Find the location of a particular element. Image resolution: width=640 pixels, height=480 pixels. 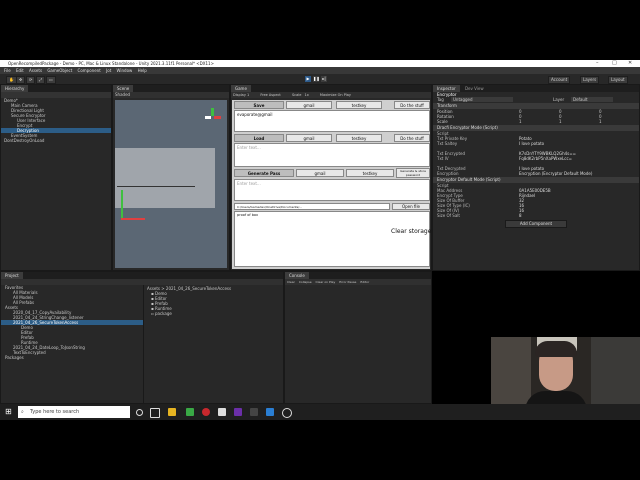

gmail-button-3: gmail is located at coordinates (320, 173).